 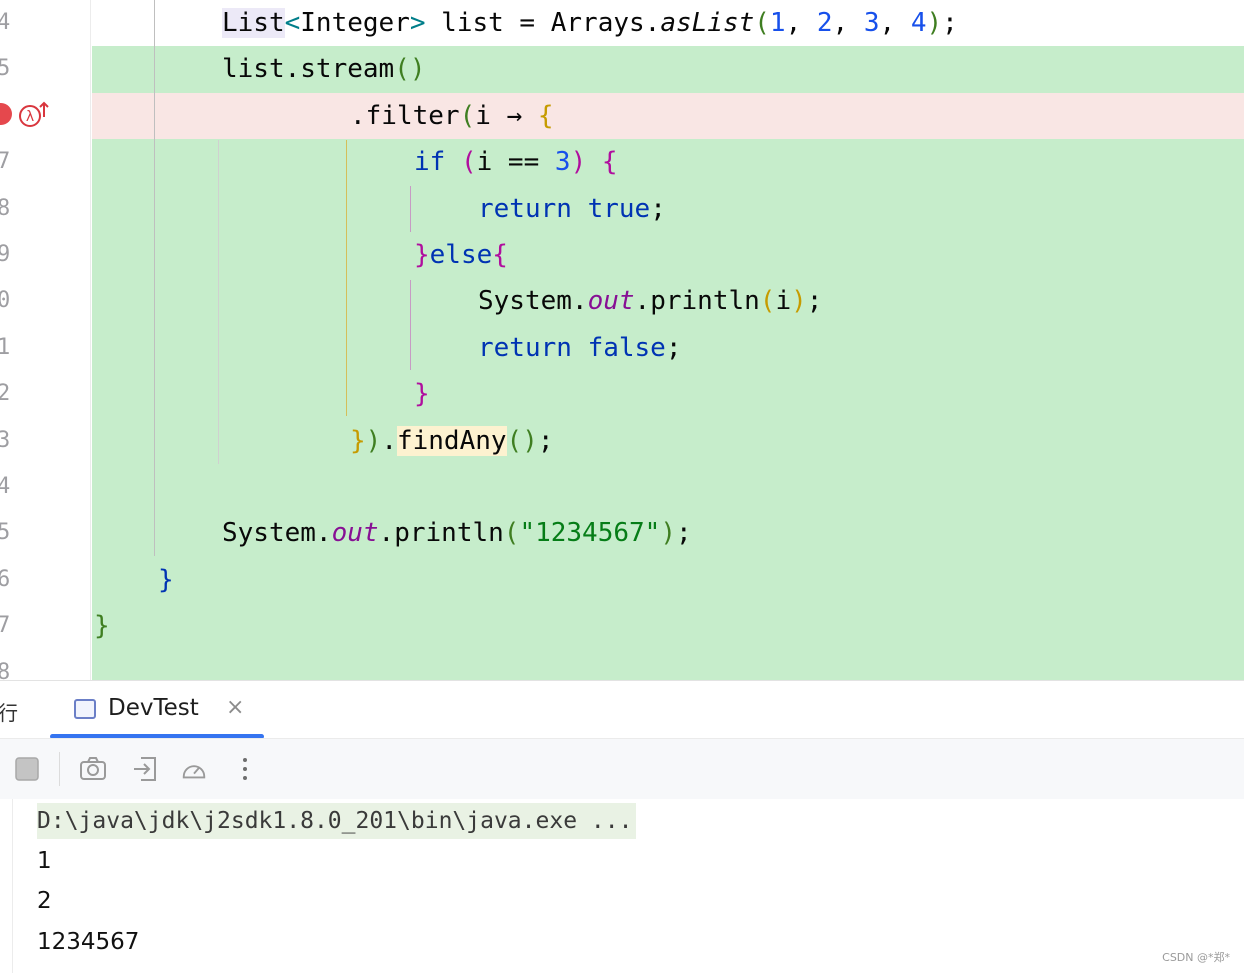 I want to click on code-token: 2, so click(x=824, y=23).